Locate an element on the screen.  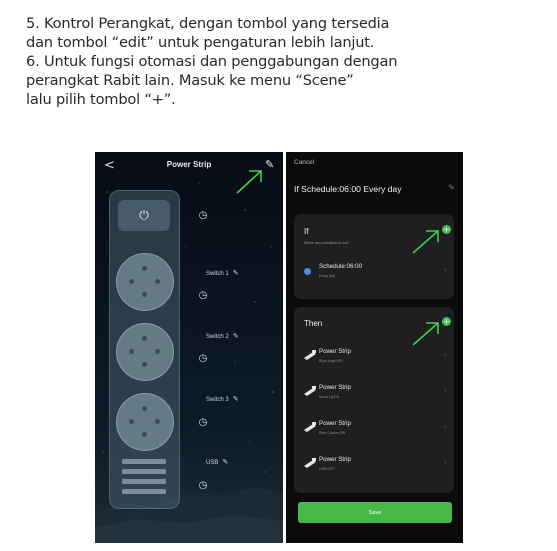
if-title: If is located at coordinates (306, 231).